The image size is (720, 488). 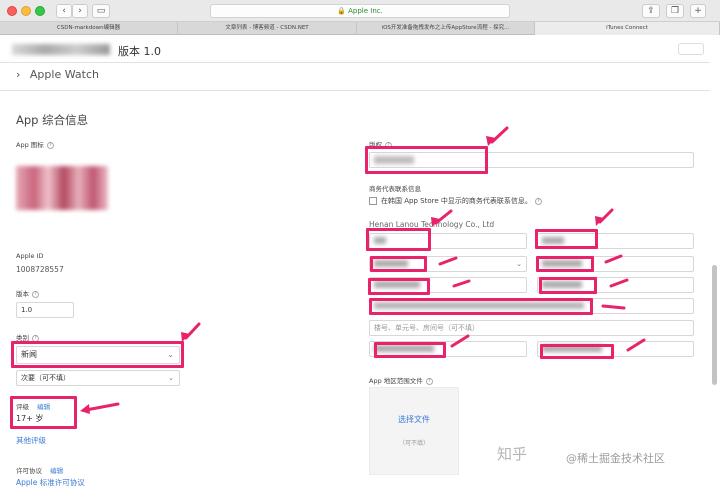 I want to click on arrow-head, so click(x=85, y=409).